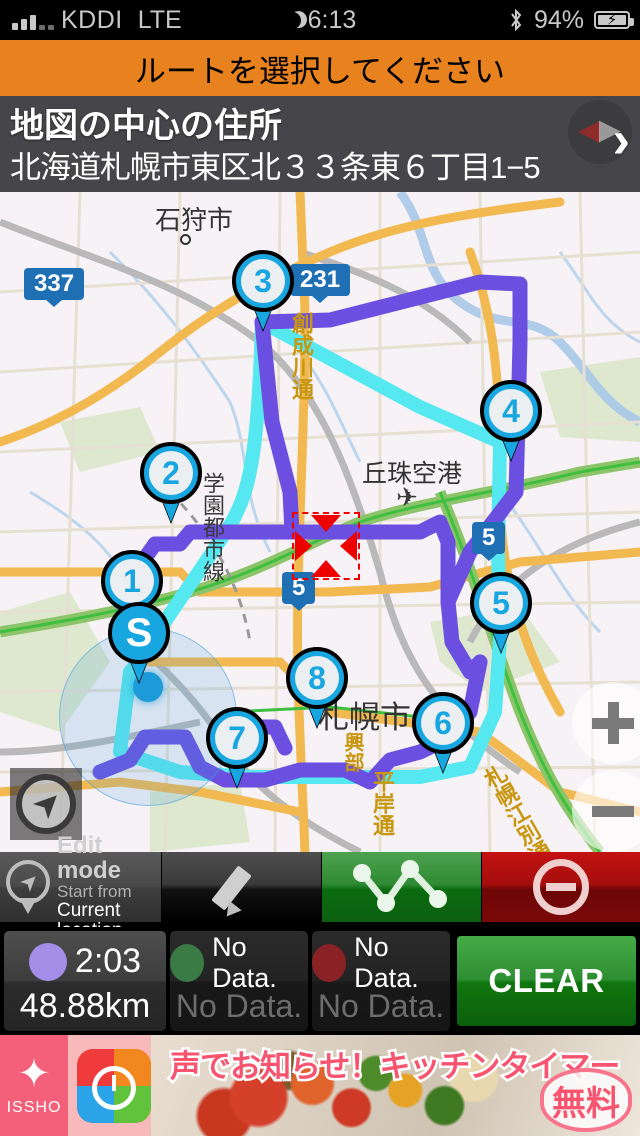 Image resolution: width=640 pixels, height=1136 pixels. Describe the element at coordinates (171, 473) in the screenshot. I see `map-marker-label: 2` at that location.